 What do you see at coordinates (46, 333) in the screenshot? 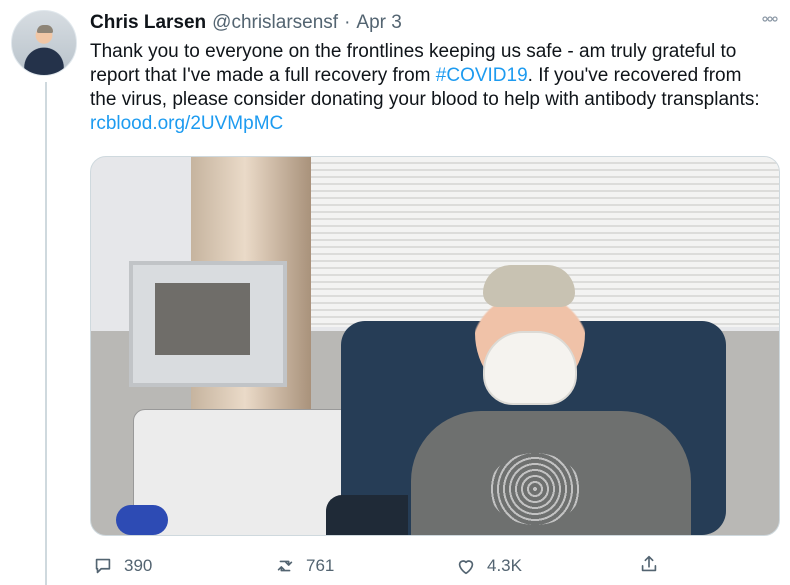
I see `thread-line` at bounding box center [46, 333].